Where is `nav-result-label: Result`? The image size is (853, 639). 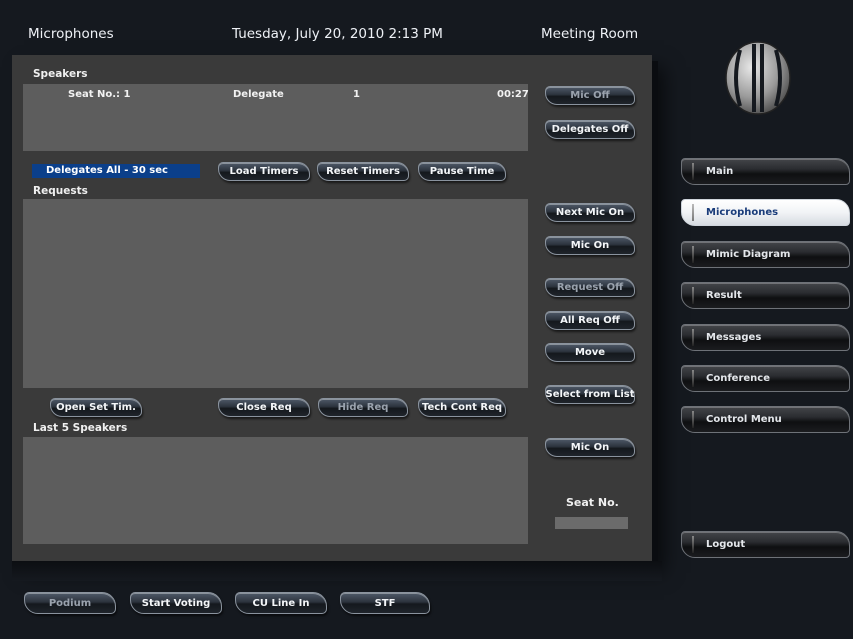
nav-result-label: Result is located at coordinates (724, 295).